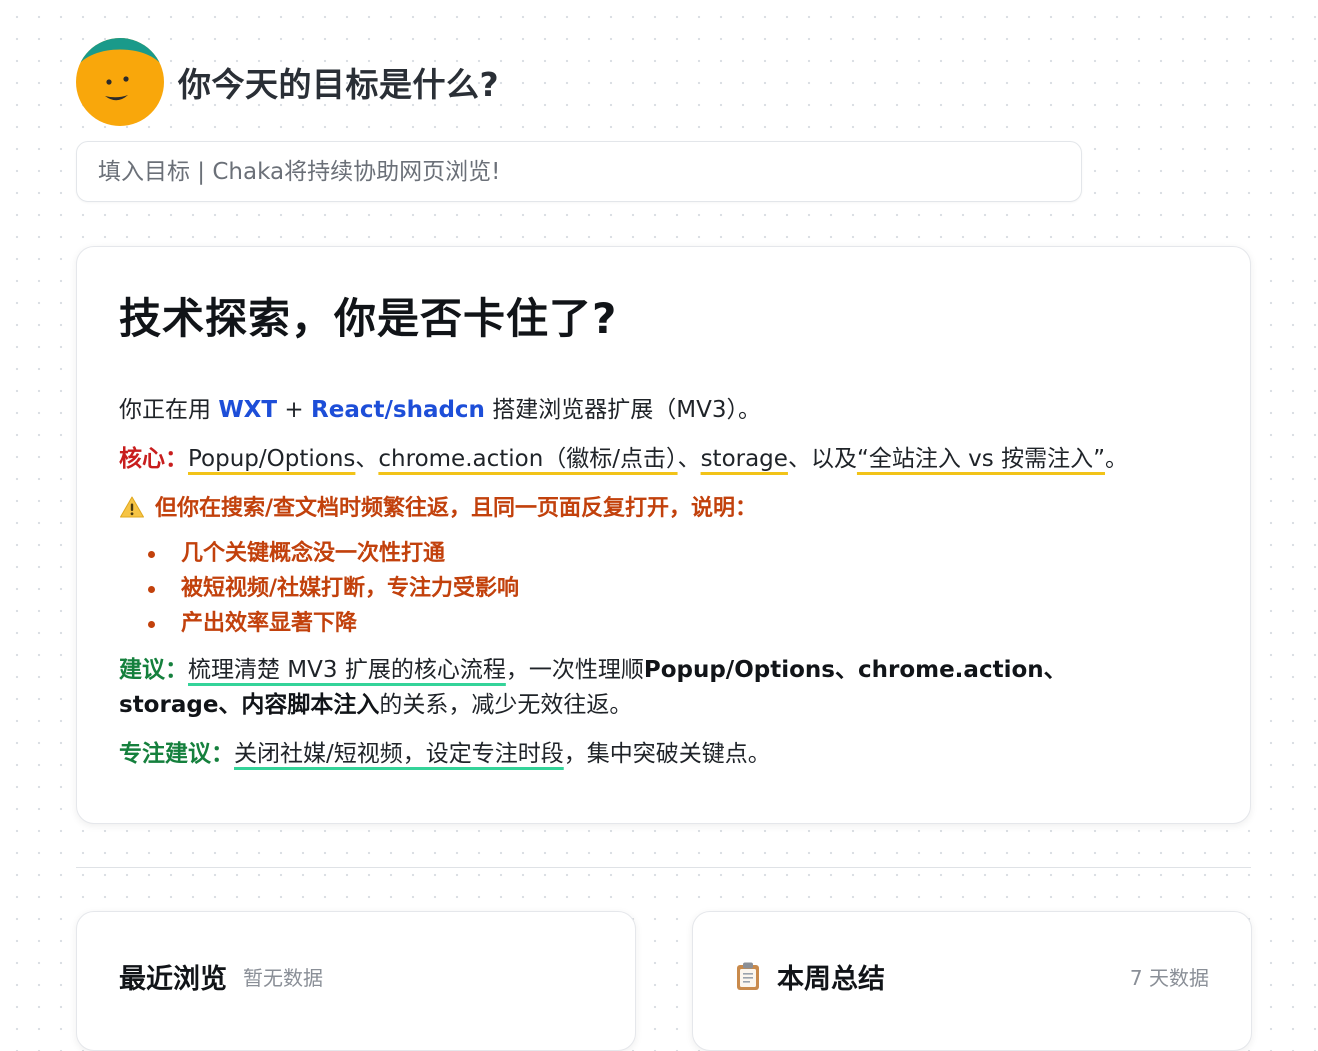  What do you see at coordinates (173, 979) in the screenshot?
I see `recent-title: 最近浏览` at bounding box center [173, 979].